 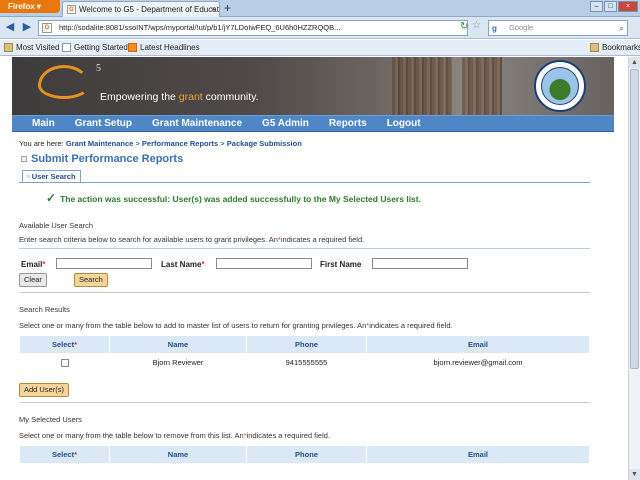 I want to click on selected-users-table: Select* Name Phone Email, so click(x=304, y=454).